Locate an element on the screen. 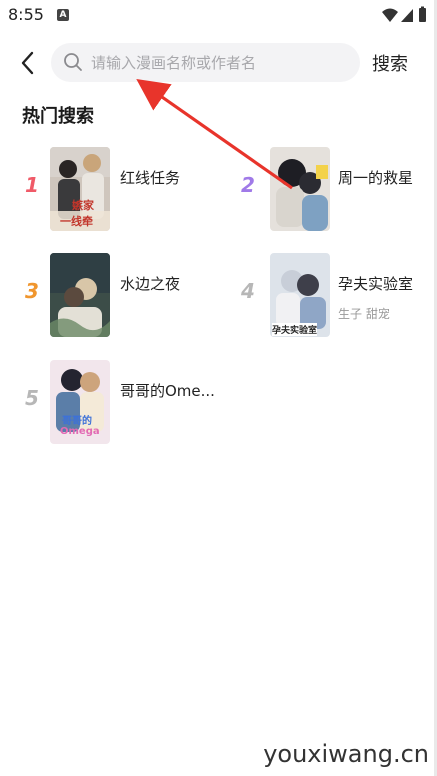 The height and width of the screenshot is (776, 437). search-icon is located at coordinates (73, 62).